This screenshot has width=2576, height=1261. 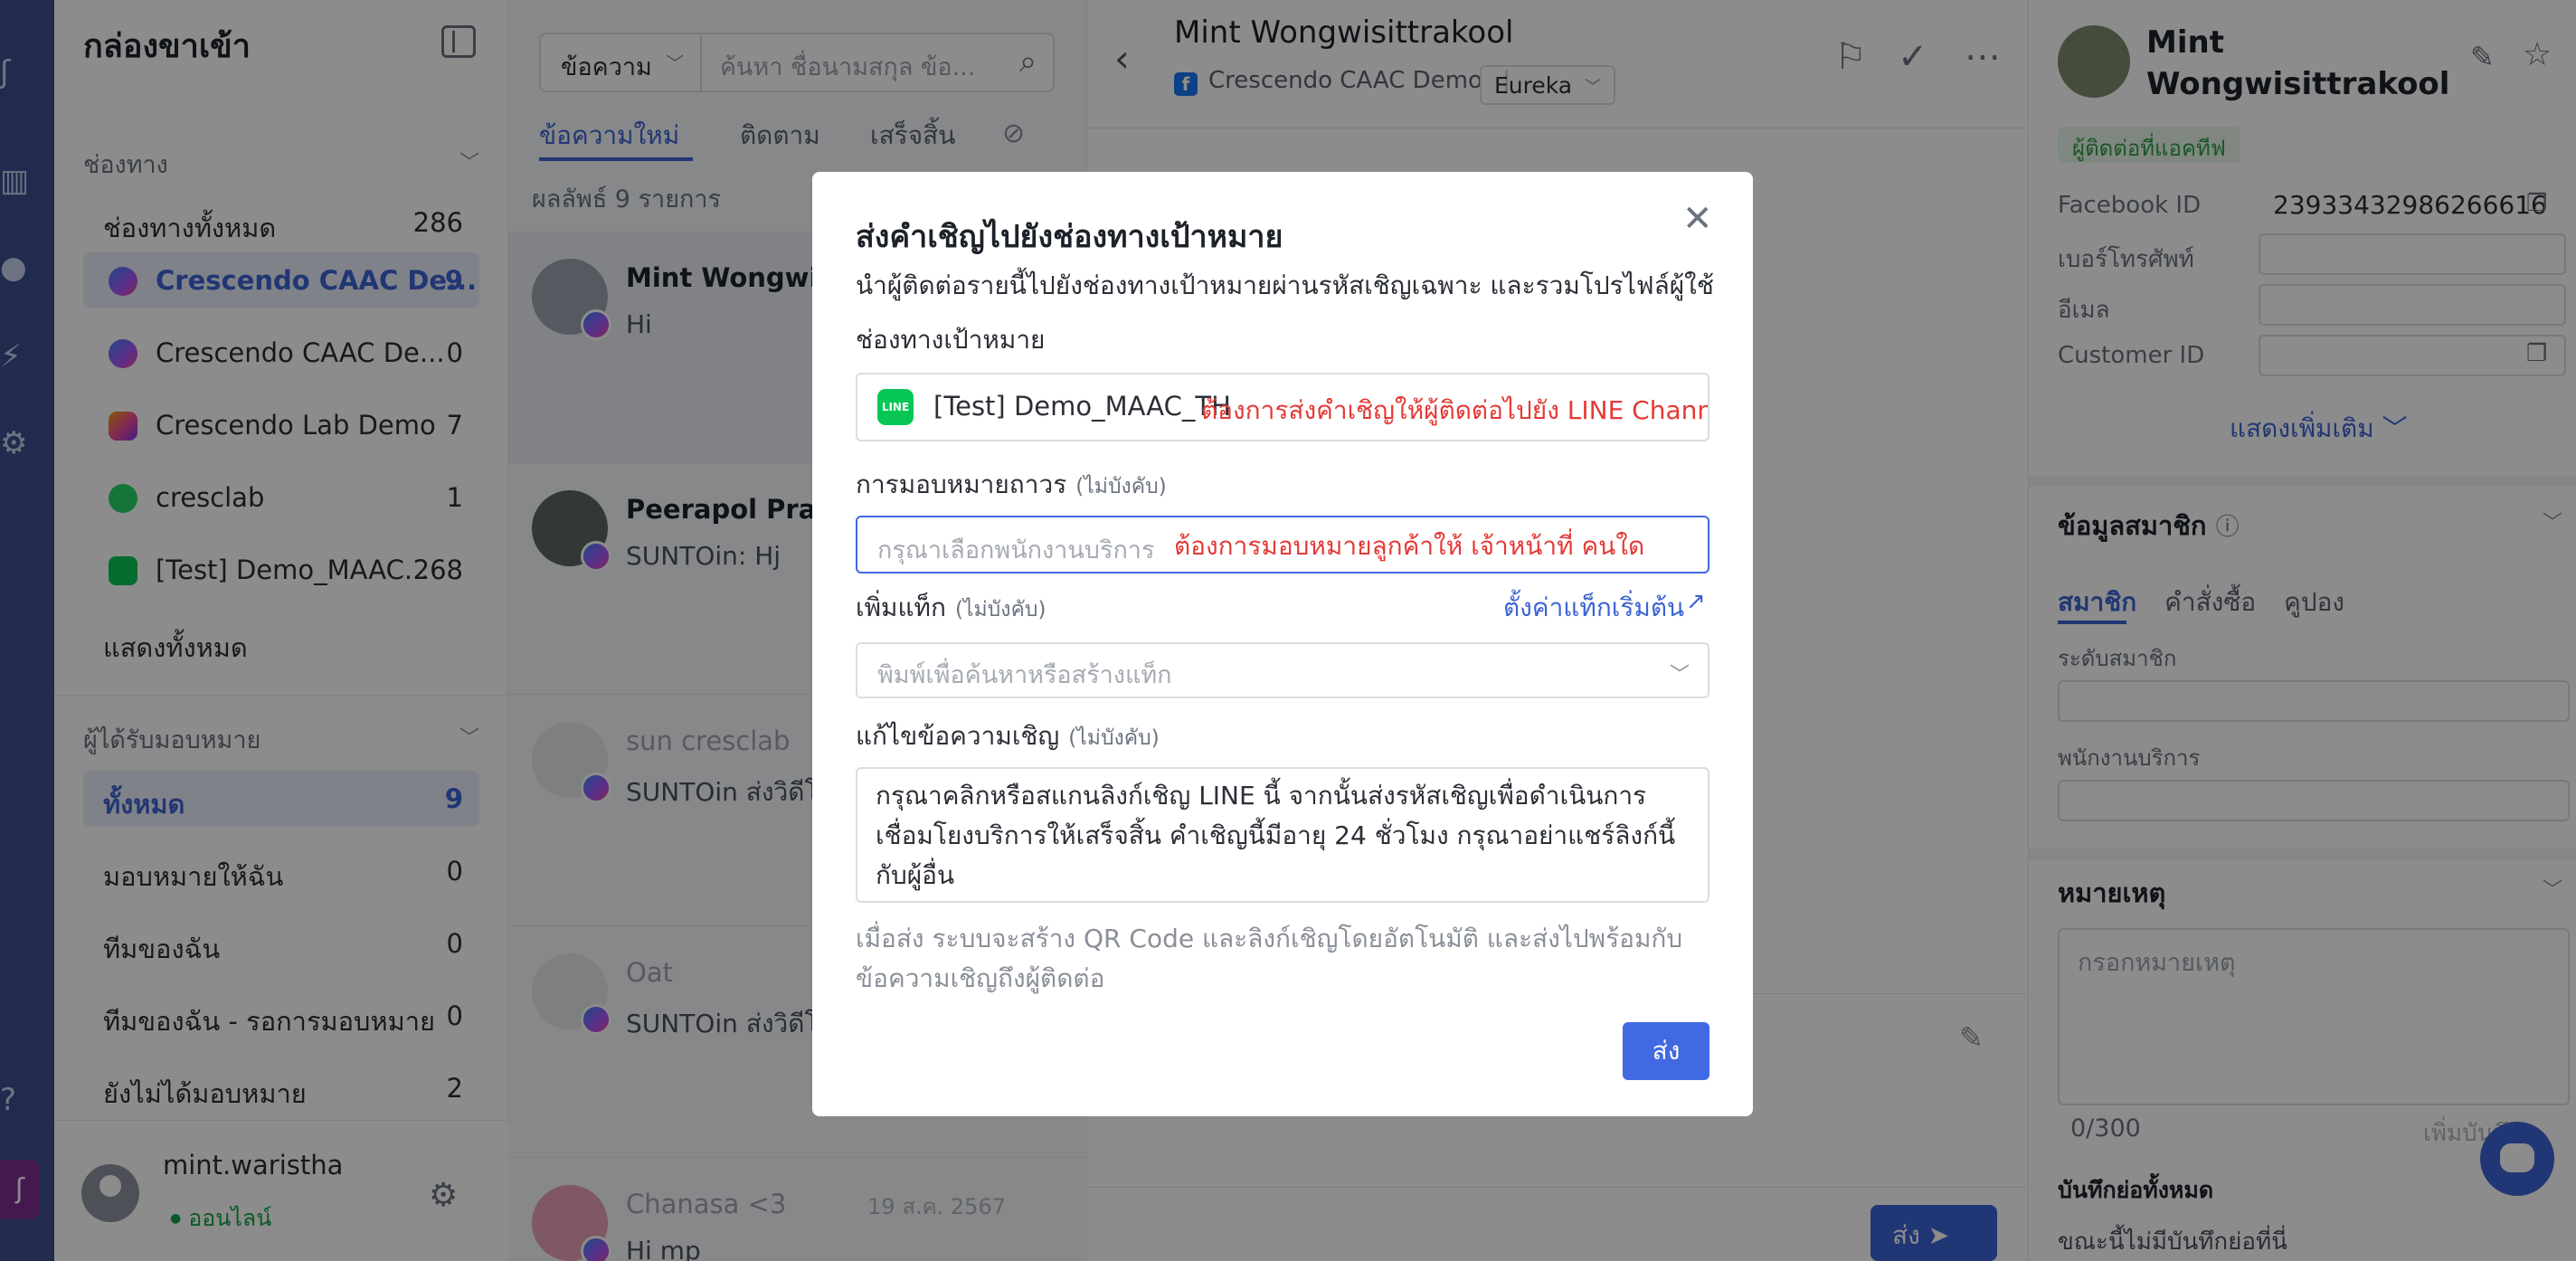 What do you see at coordinates (1282, 670) in the screenshot?
I see `tag-input: พิมพ์เพื่อค้นหาหรือสร้างแท็ก ﹀` at bounding box center [1282, 670].